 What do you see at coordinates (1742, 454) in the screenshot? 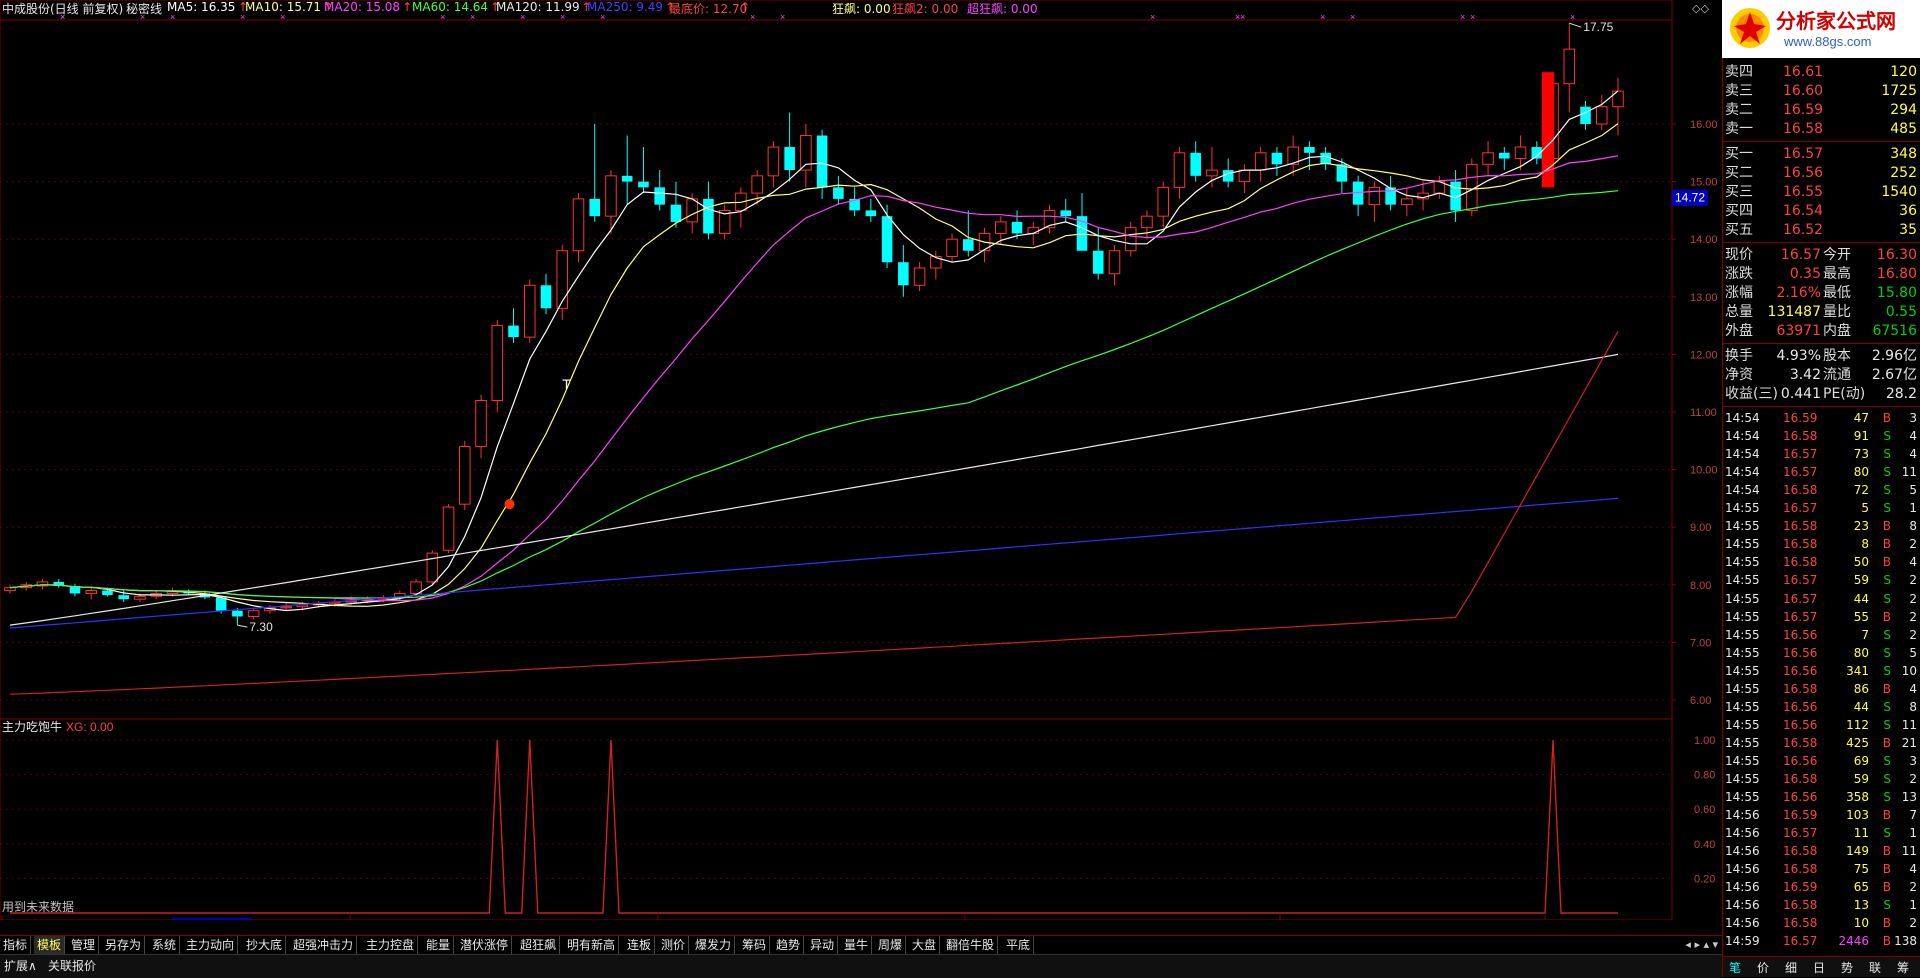
I see `tick-time: 14:54` at bounding box center [1742, 454].